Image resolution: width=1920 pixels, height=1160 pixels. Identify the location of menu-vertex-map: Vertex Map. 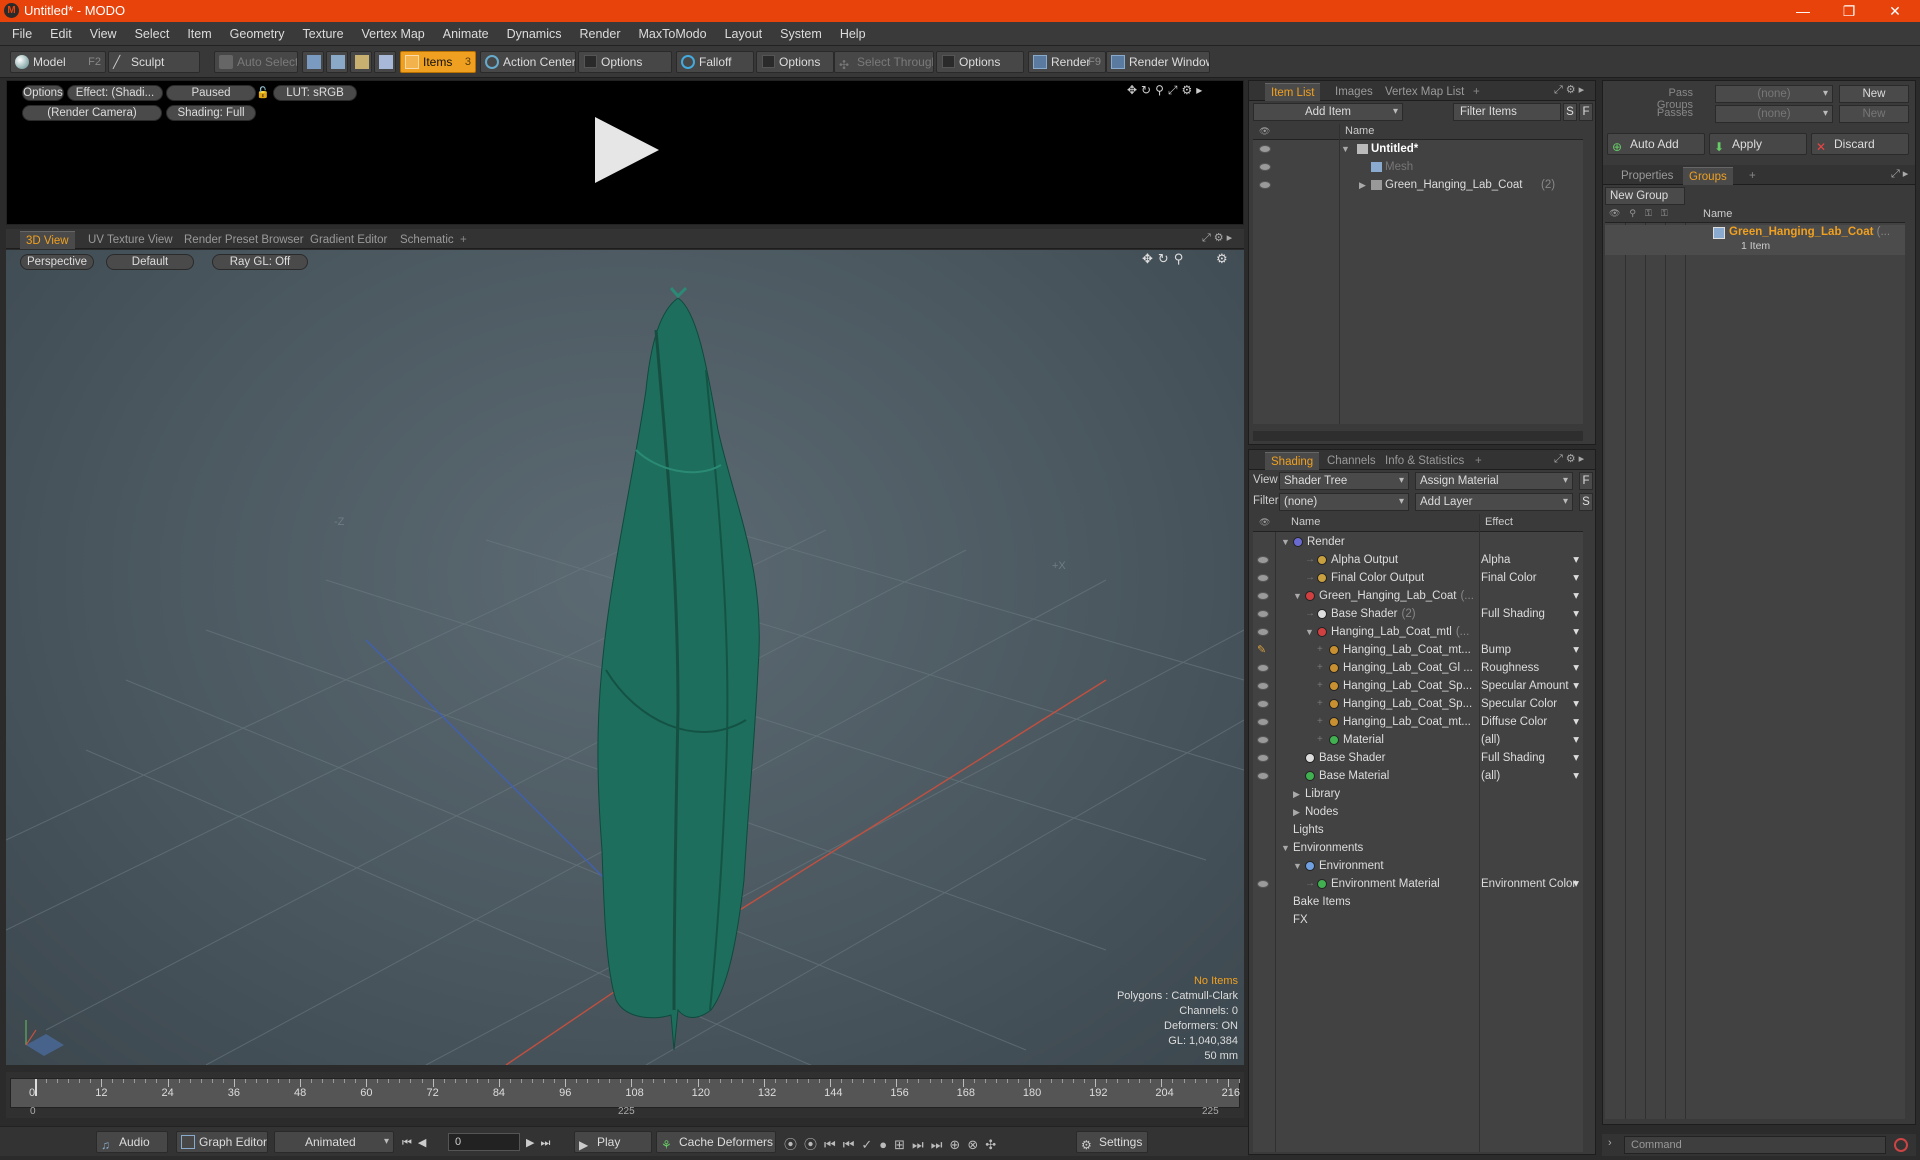
(393, 34).